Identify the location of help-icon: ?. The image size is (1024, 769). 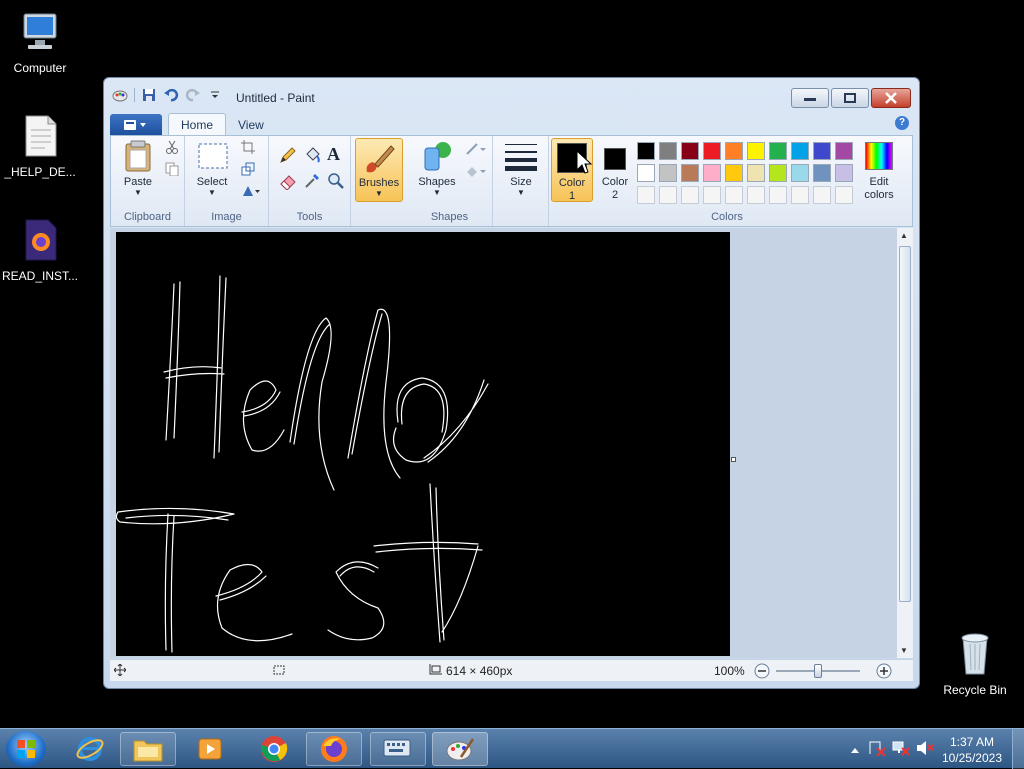
(902, 123).